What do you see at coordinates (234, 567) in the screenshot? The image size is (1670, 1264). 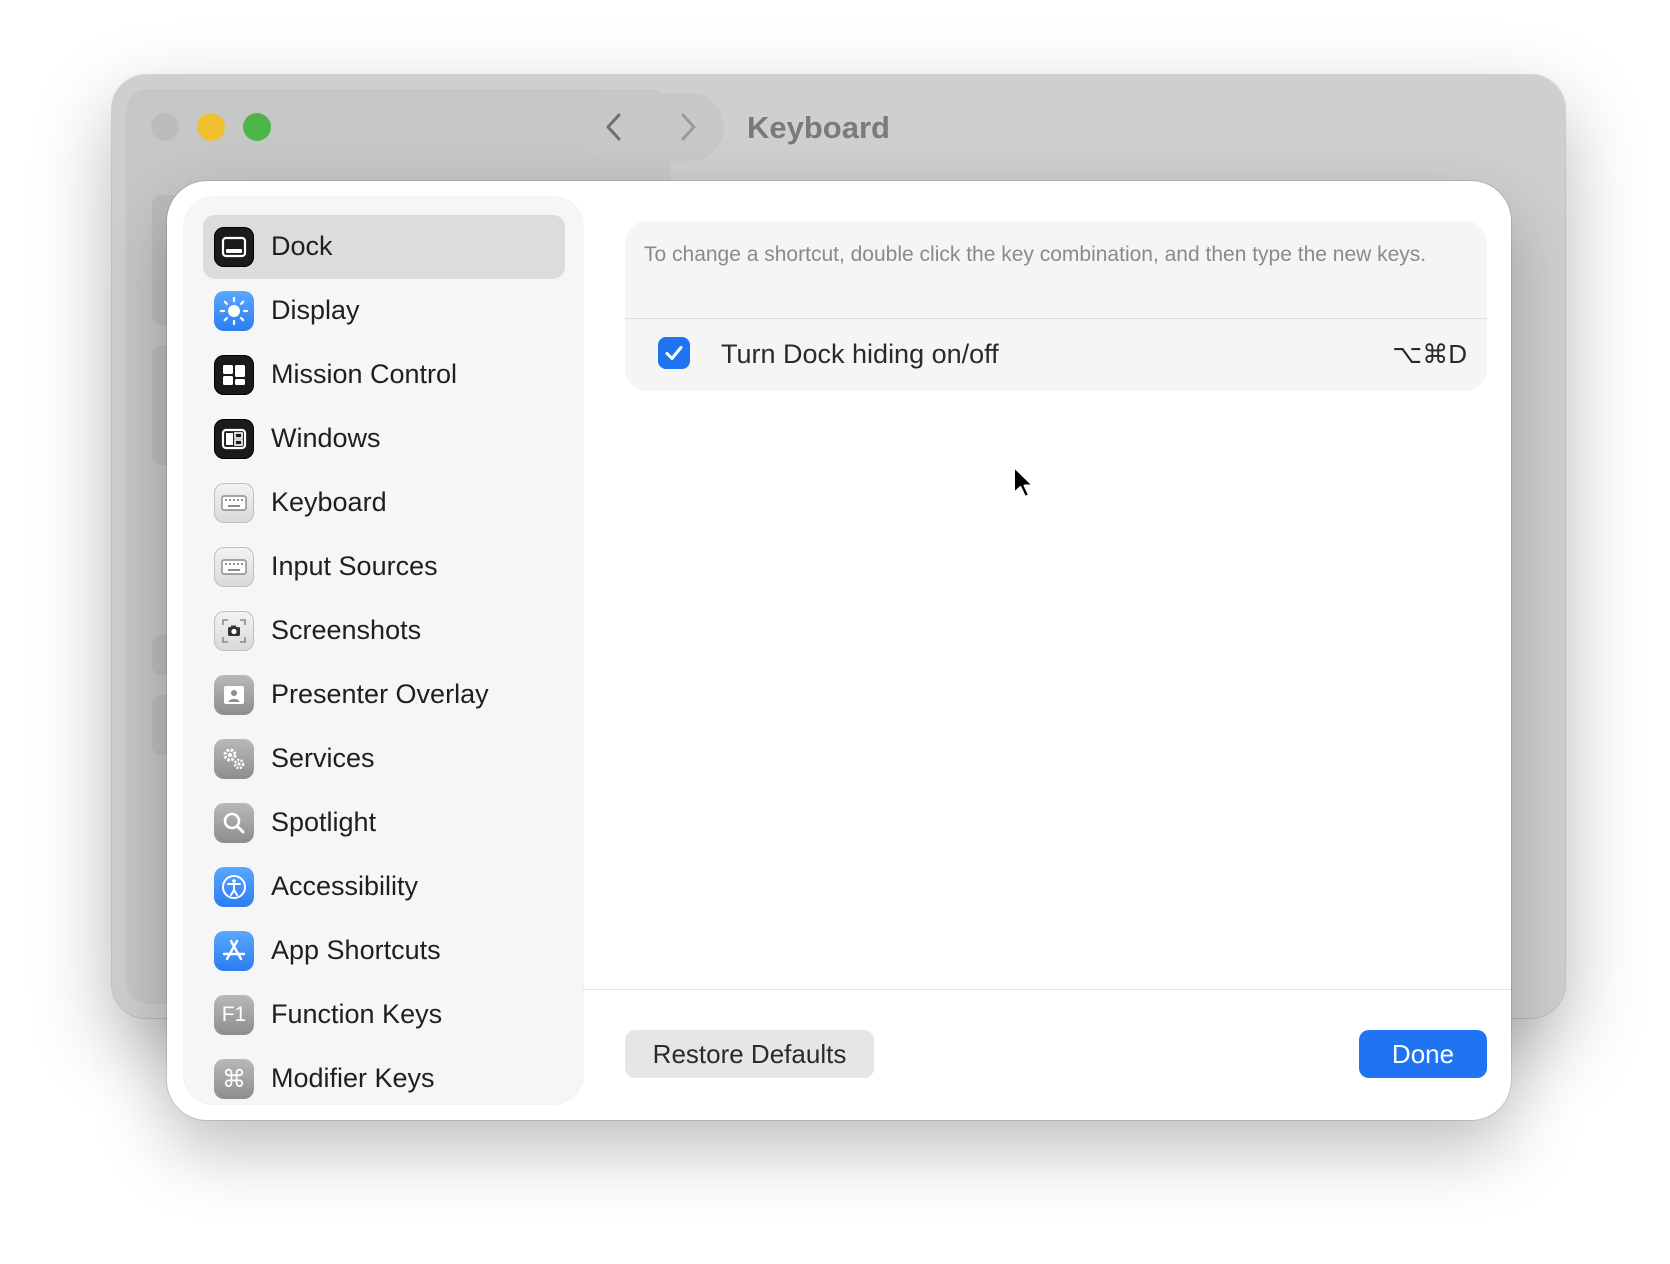 I see `input-sources-keyboard-icon` at bounding box center [234, 567].